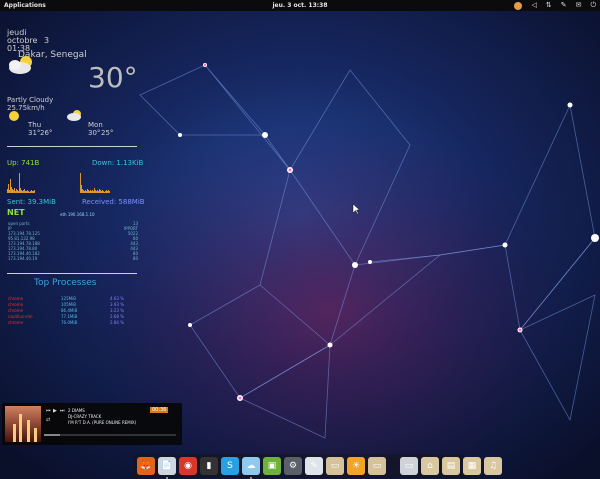 The height and width of the screenshot is (479, 600). I want to click on ip-address: eth 190.168.1.10, so click(77, 214).